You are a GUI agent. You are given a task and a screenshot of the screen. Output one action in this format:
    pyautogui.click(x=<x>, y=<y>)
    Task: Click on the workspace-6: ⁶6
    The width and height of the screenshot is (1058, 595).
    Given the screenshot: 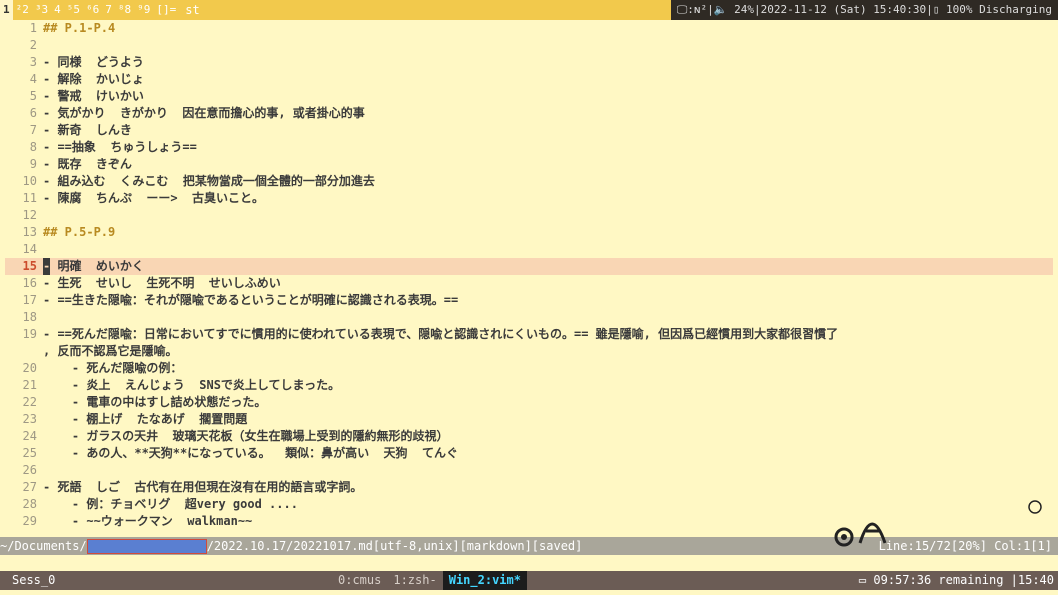 What is the action you would take?
    pyautogui.click(x=92, y=10)
    